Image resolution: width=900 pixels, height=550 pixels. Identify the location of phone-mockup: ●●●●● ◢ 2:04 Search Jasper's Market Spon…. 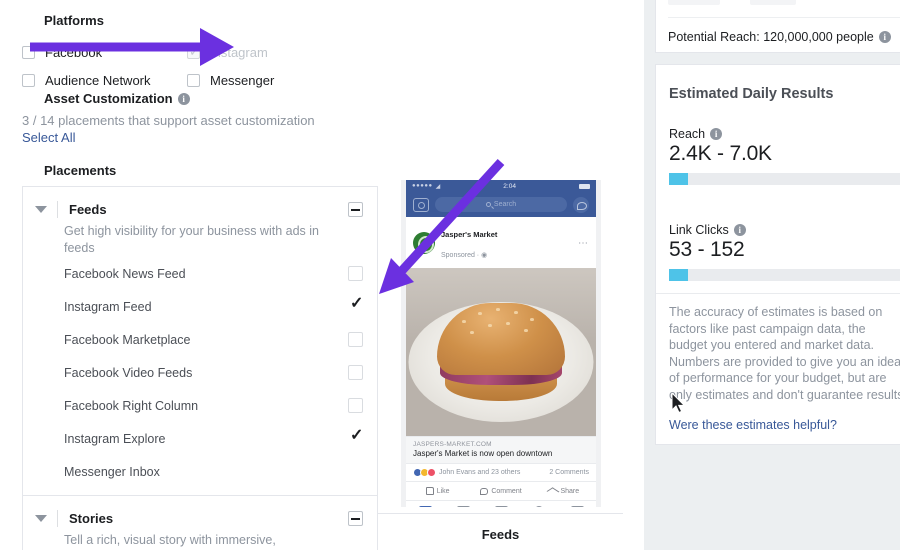
(501, 343).